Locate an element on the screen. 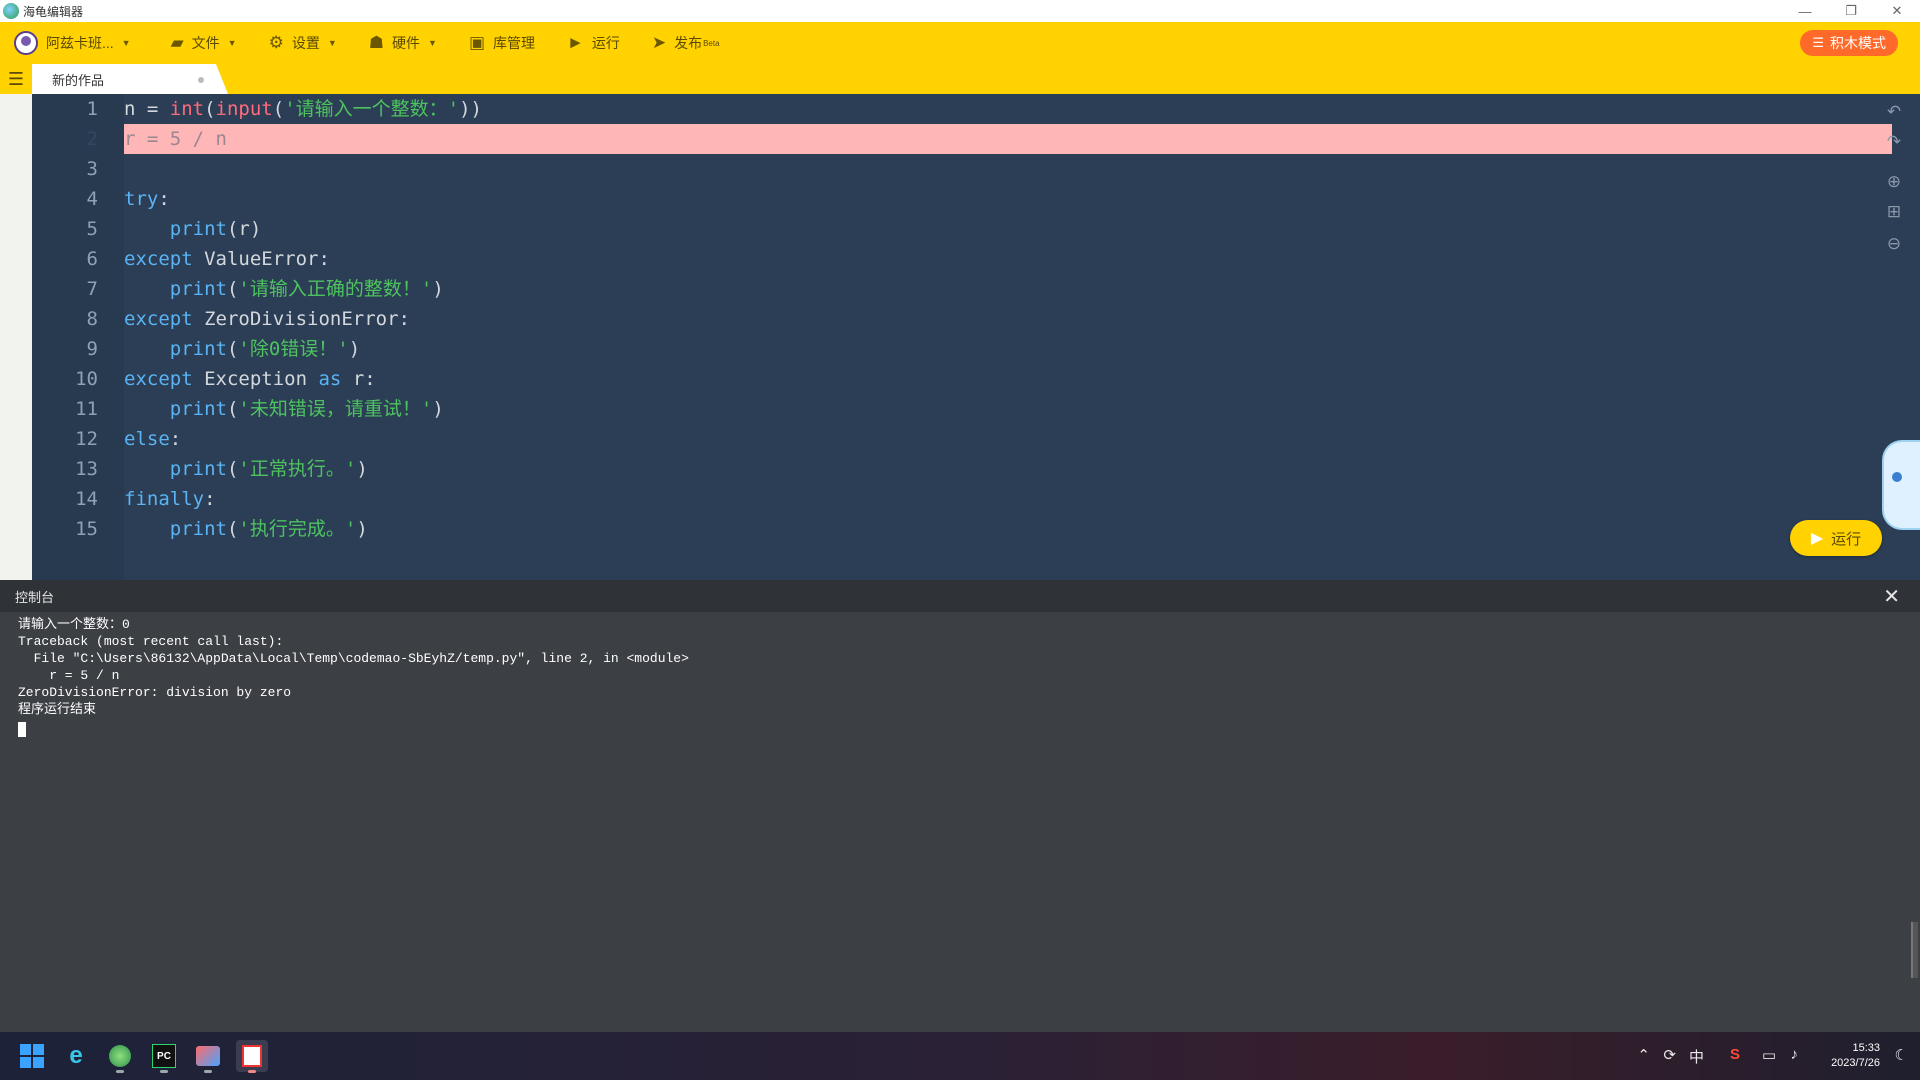 The image size is (1920, 1080). folder-icon: ▰ is located at coordinates (177, 42).